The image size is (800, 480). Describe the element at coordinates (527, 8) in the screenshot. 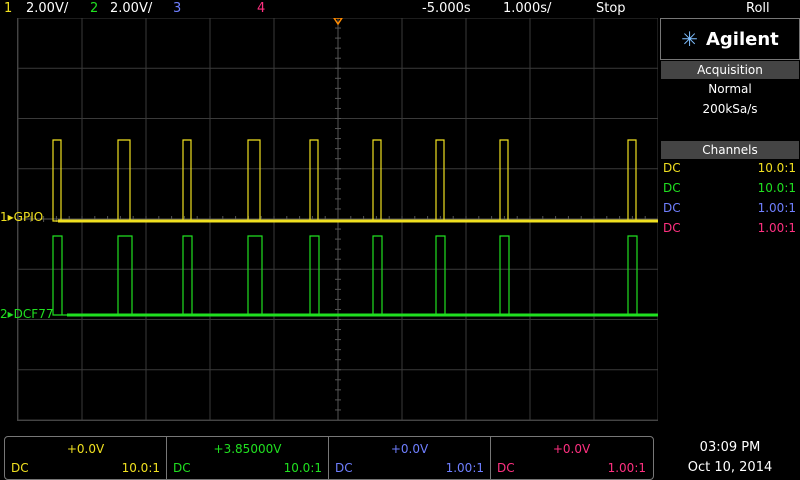

I see `timebase: 1.000s/` at that location.